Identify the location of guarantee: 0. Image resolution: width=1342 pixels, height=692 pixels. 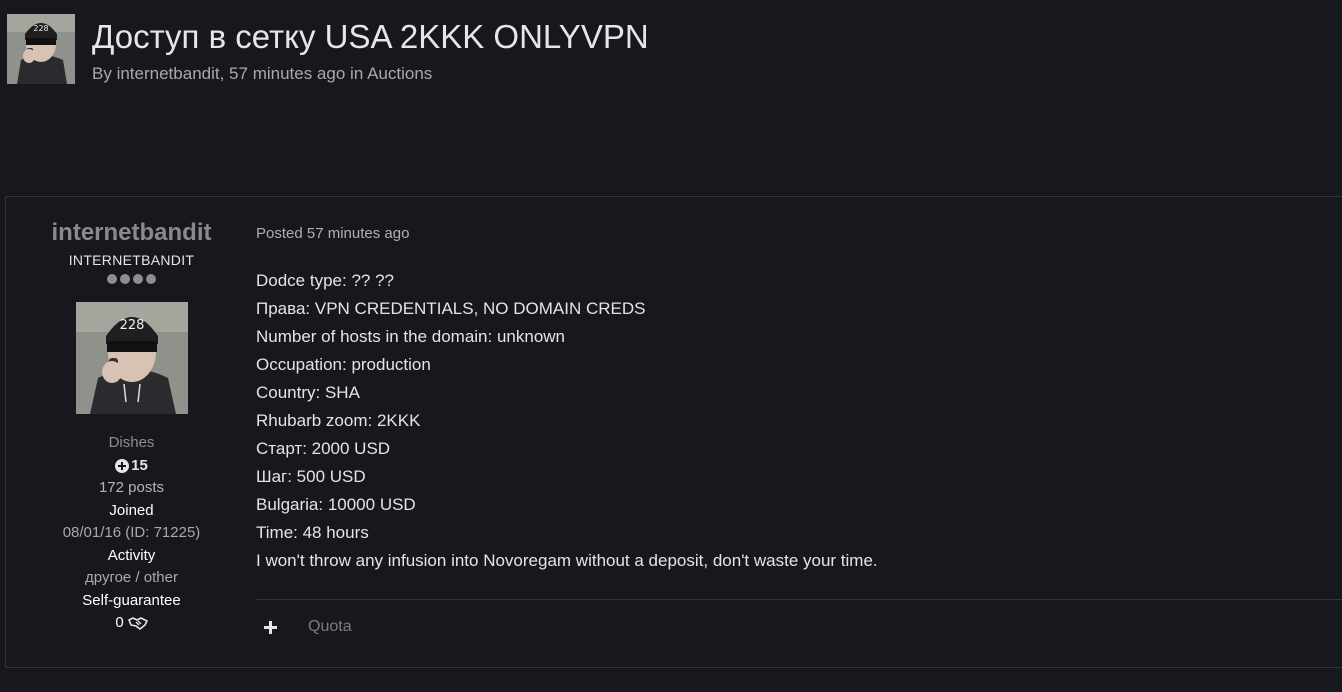
(131, 623).